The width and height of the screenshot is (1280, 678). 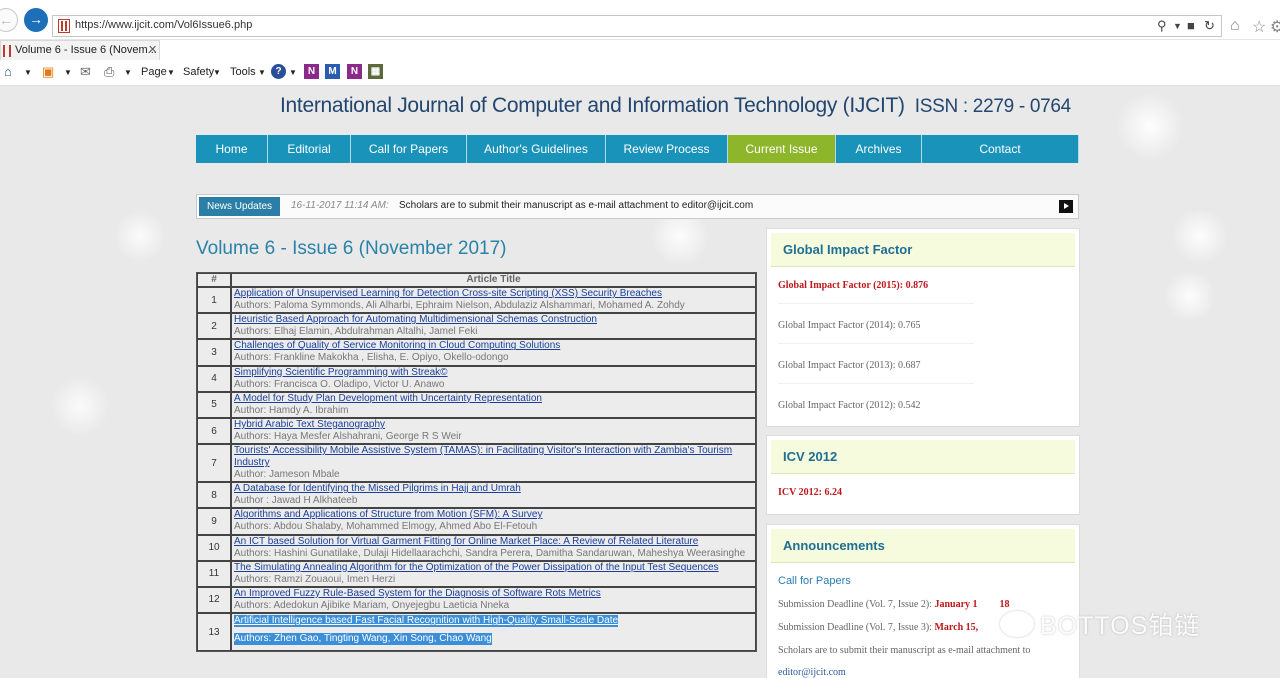 What do you see at coordinates (351, 248) in the screenshot?
I see `volume-title: Volume 6 - Issue 6 (November 2017)` at bounding box center [351, 248].